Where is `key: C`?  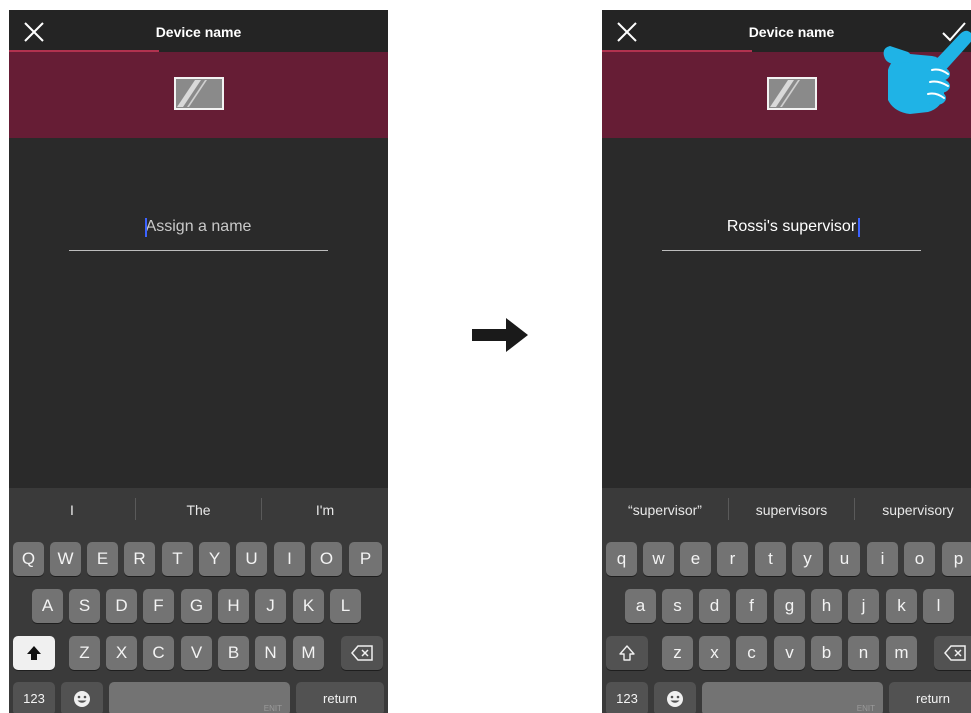 key: C is located at coordinates (158, 653).